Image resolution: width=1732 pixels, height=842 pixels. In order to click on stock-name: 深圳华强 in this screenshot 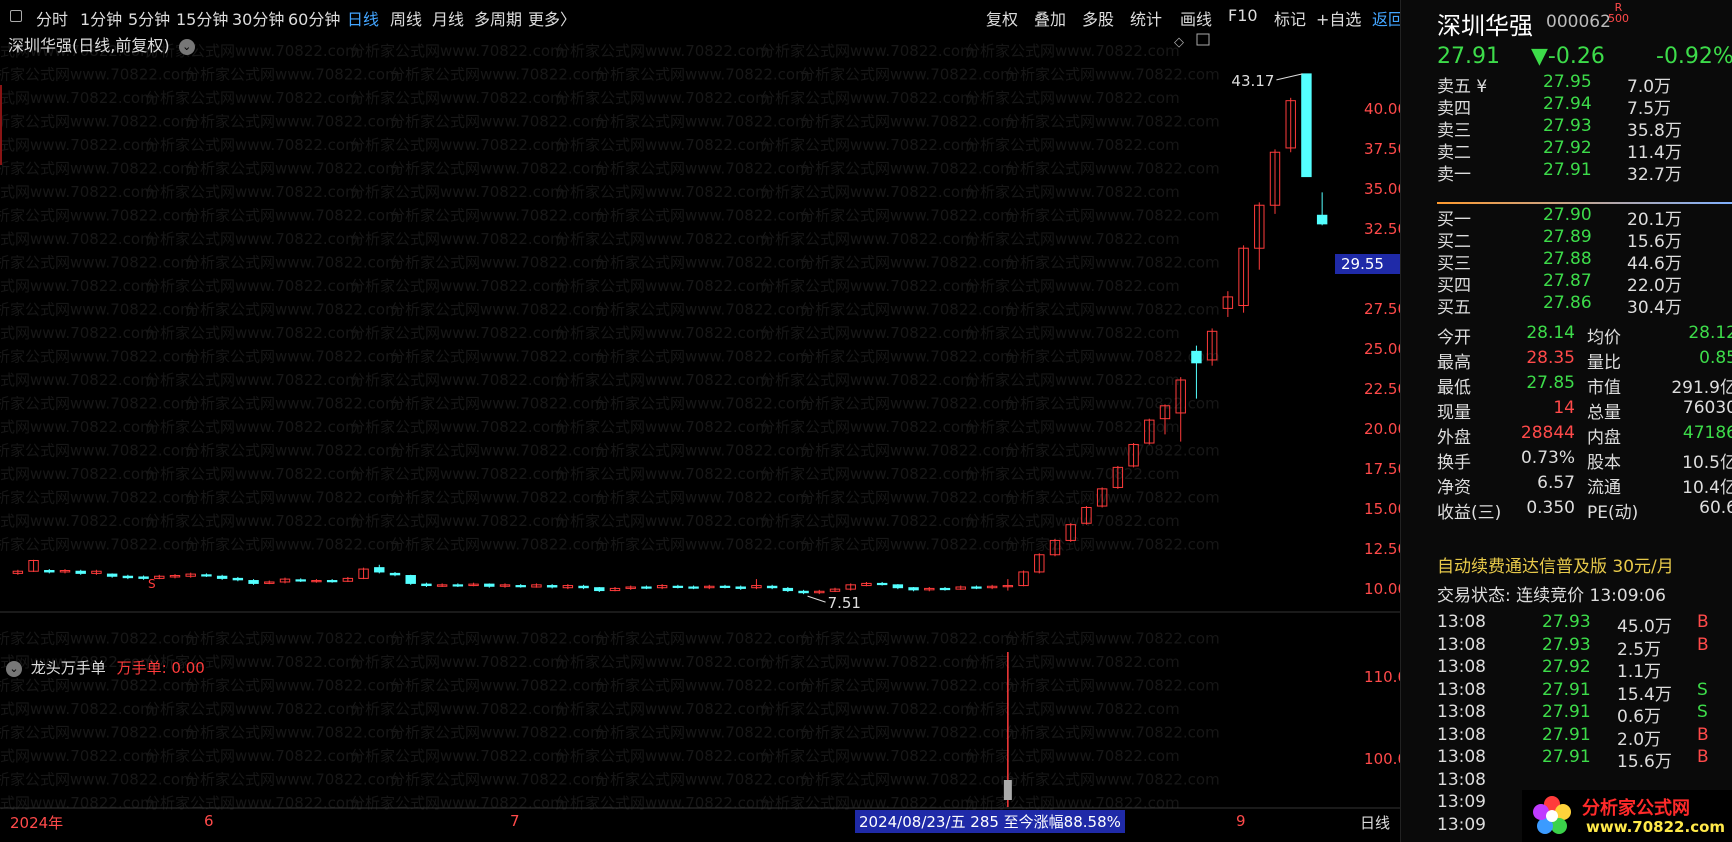, I will do `click(1485, 26)`.